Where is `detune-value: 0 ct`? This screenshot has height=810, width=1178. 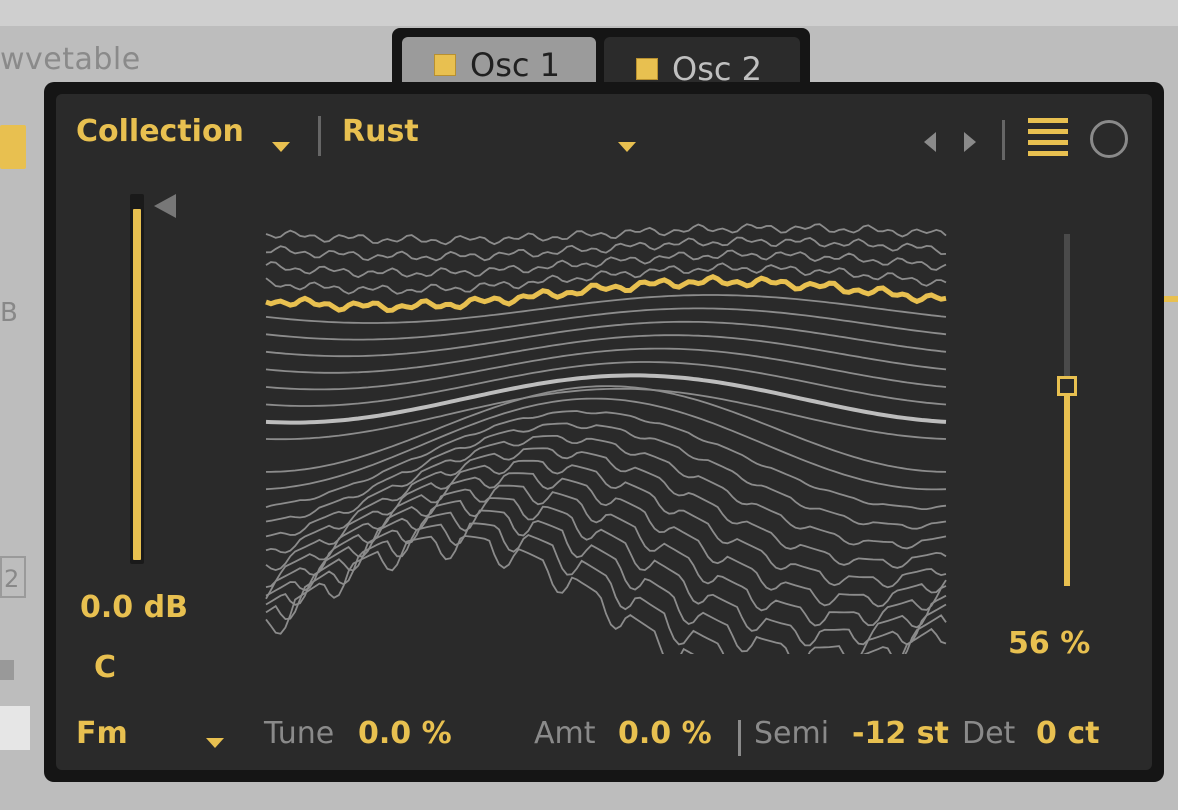 detune-value: 0 ct is located at coordinates (1067, 733).